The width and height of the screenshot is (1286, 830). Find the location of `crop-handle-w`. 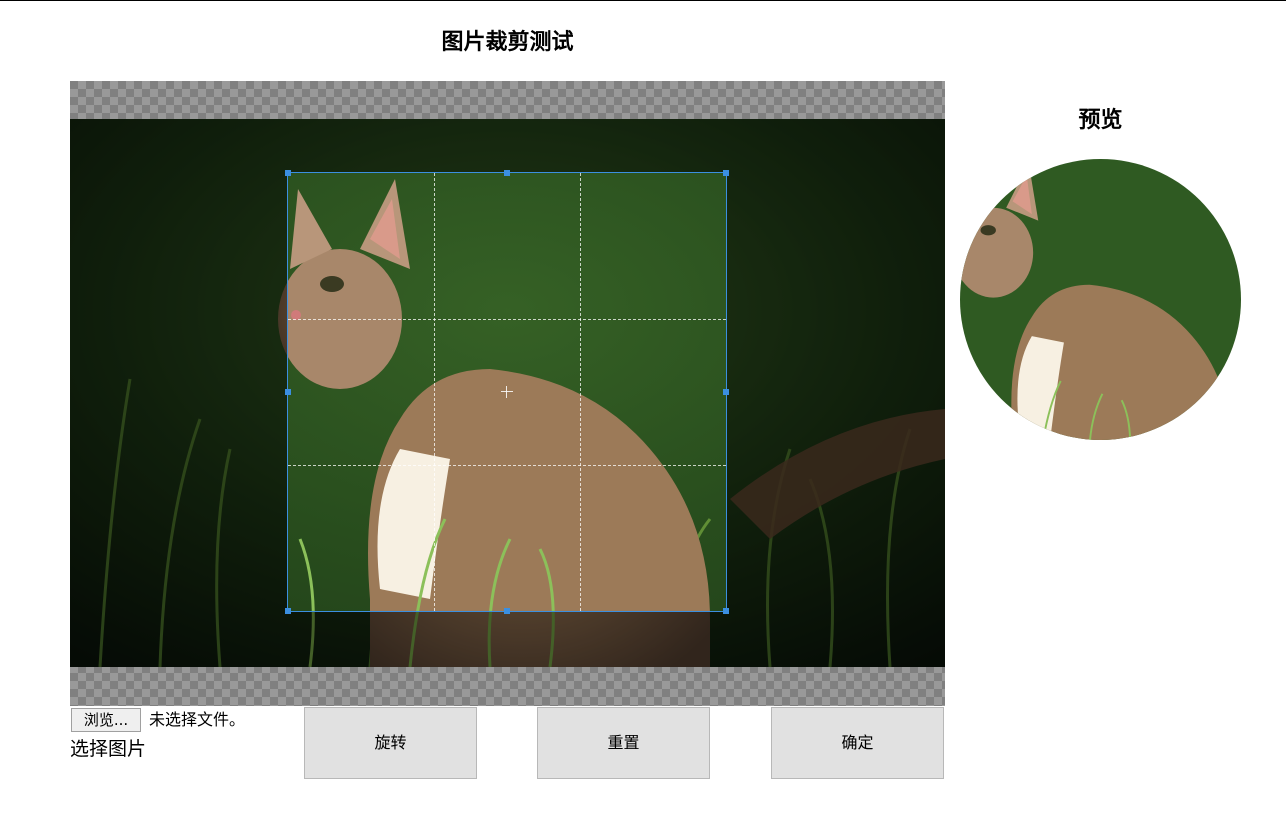

crop-handle-w is located at coordinates (288, 392).